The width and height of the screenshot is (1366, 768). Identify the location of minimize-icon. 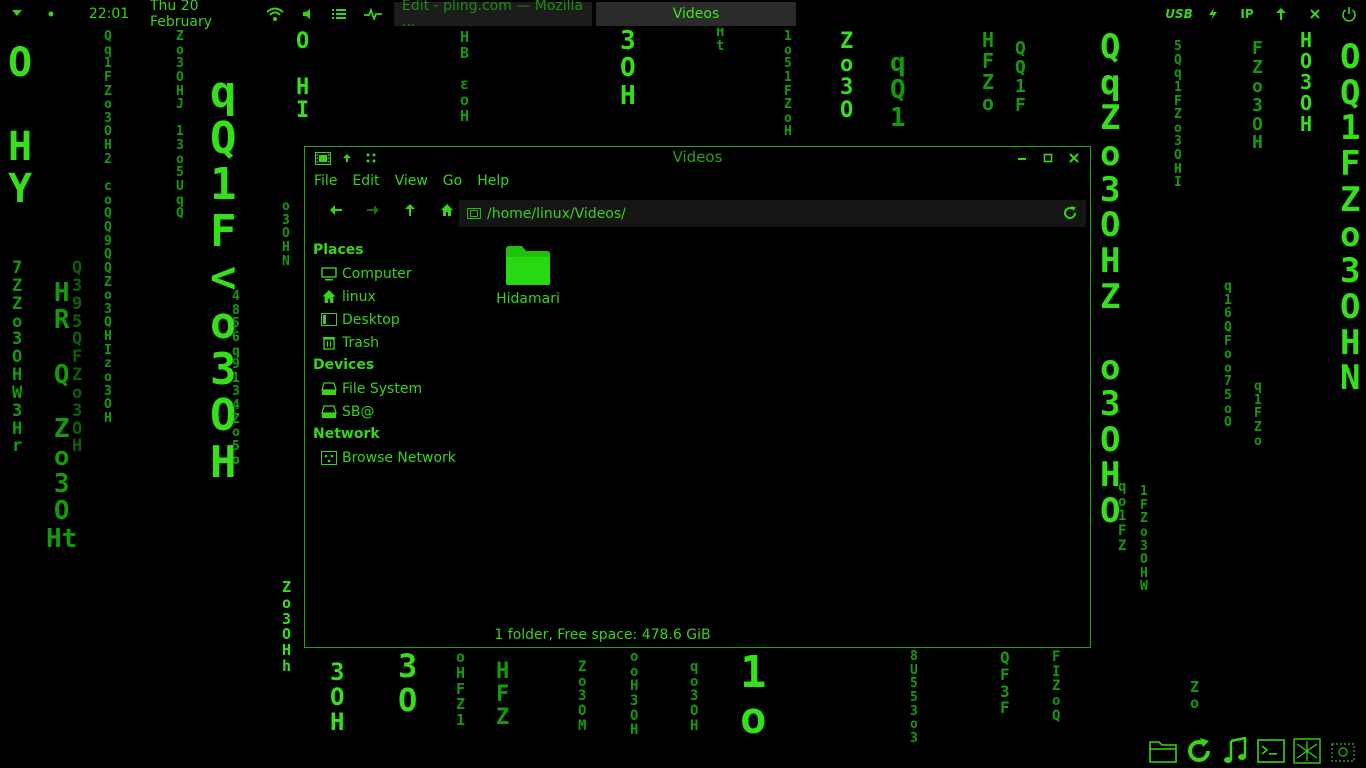
(1022, 158).